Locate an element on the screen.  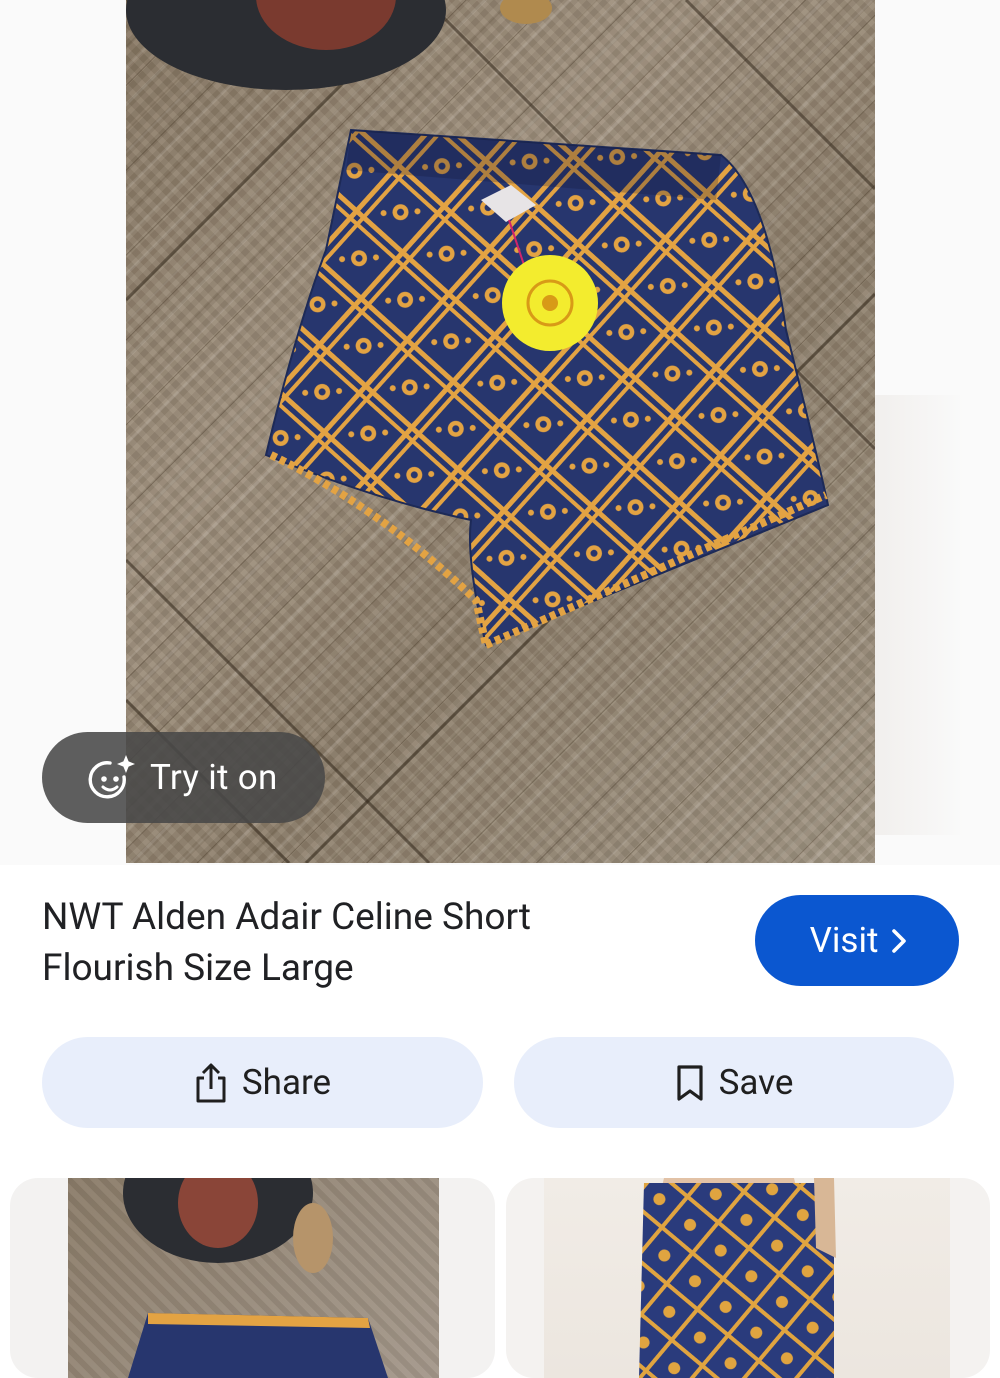
share-label: Share is located at coordinates (286, 1082).